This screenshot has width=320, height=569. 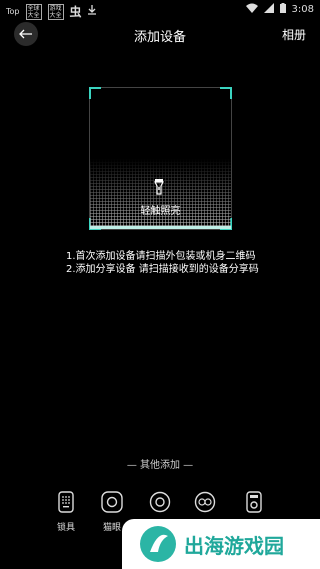 What do you see at coordinates (161, 256) in the screenshot?
I see `instruction-line-1: 1.首次添加设备请扫描外包装或机身二维码` at bounding box center [161, 256].